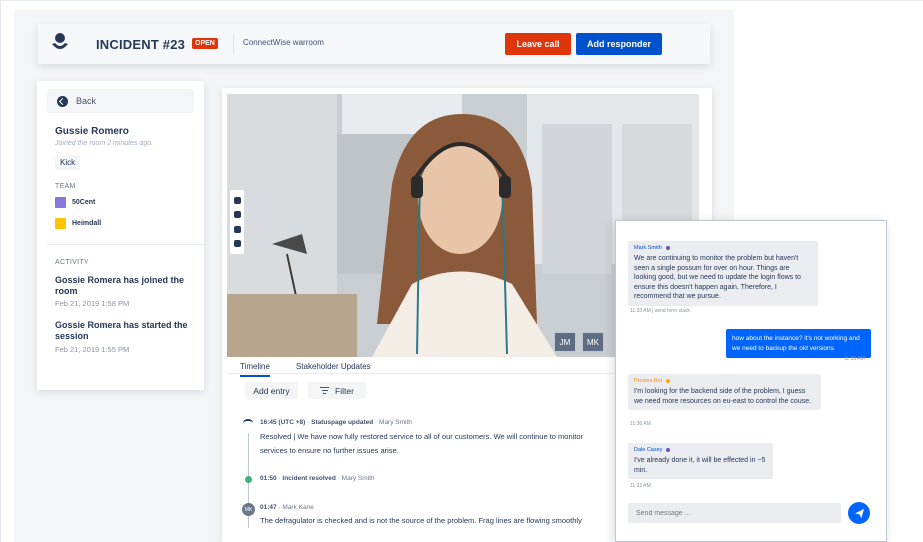 The height and width of the screenshot is (542, 923). What do you see at coordinates (700, 450) in the screenshot?
I see `message-sender: Dale Casey` at bounding box center [700, 450].